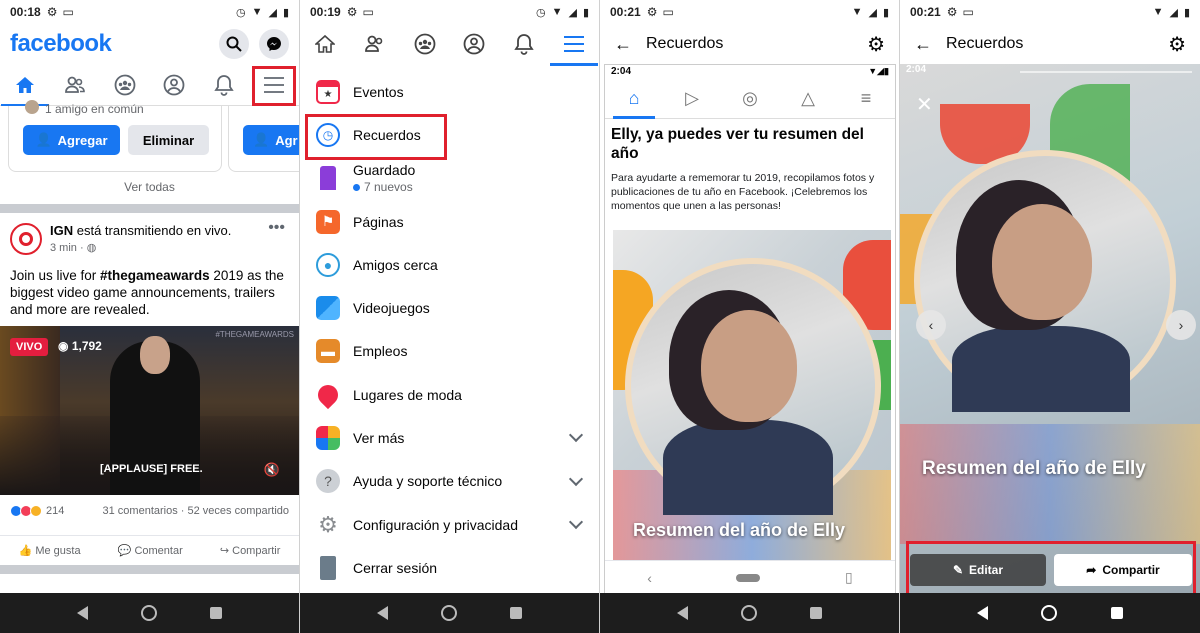  Describe the element at coordinates (272, 12) in the screenshot. I see `signal-status-icon: ◢` at that location.